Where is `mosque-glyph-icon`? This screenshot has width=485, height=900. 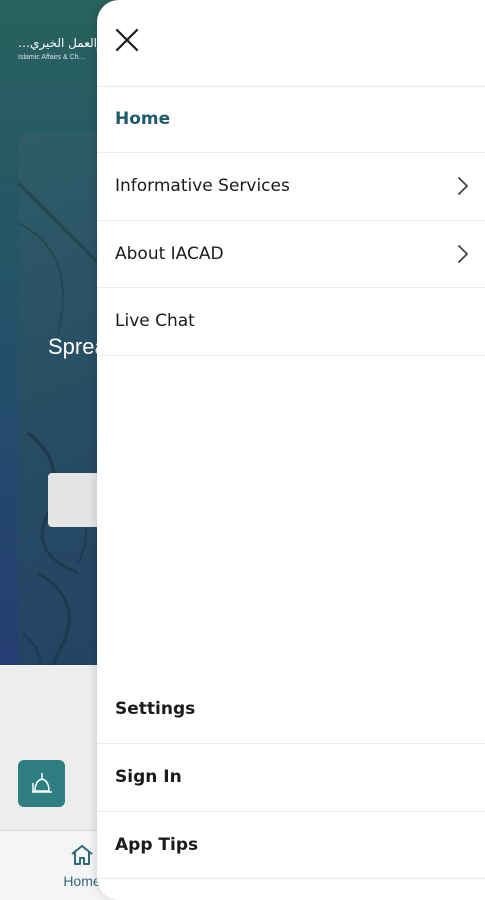
mosque-glyph-icon is located at coordinates (41, 782).